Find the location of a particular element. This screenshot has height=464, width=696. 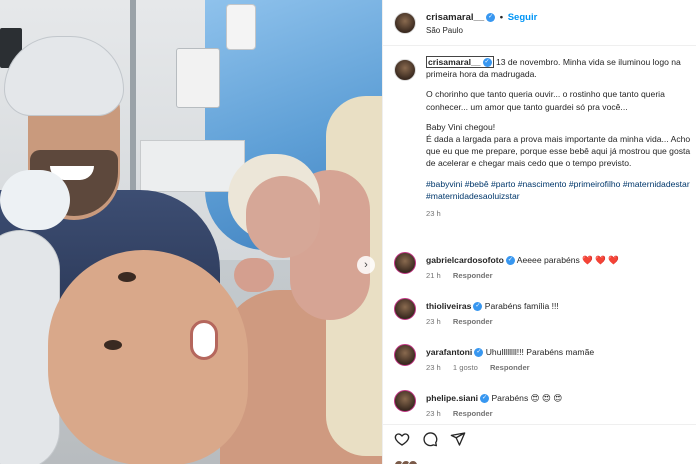

follow-button: Seguir is located at coordinates (523, 17).